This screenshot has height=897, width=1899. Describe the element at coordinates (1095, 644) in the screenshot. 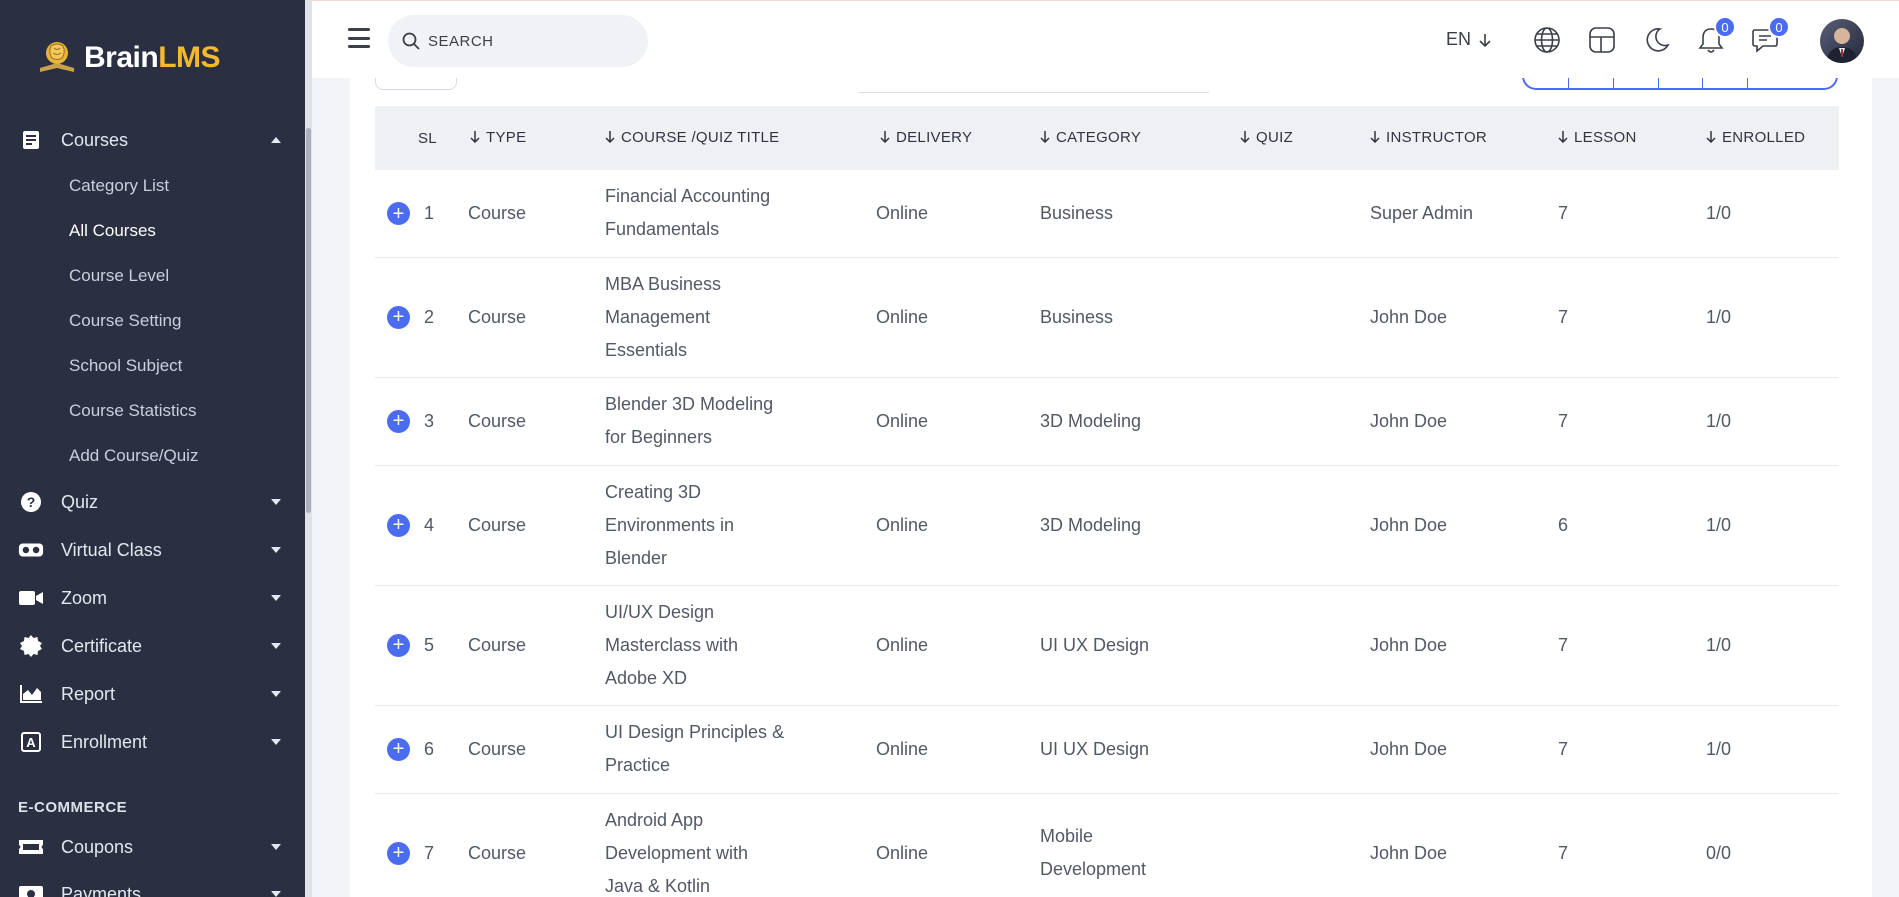

I see `category-label: UI UX Design` at that location.